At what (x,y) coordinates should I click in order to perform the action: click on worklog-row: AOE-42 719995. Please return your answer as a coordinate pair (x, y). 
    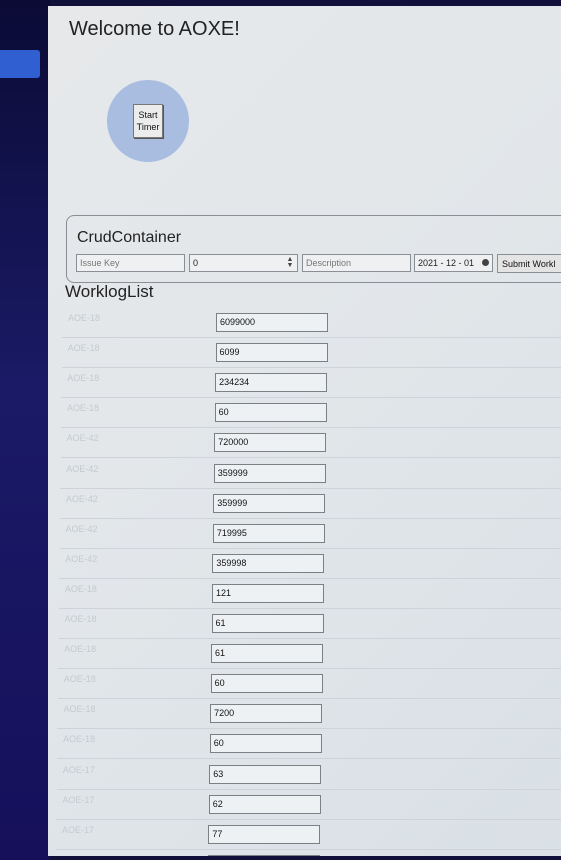
    Looking at the image, I should click on (310, 533).